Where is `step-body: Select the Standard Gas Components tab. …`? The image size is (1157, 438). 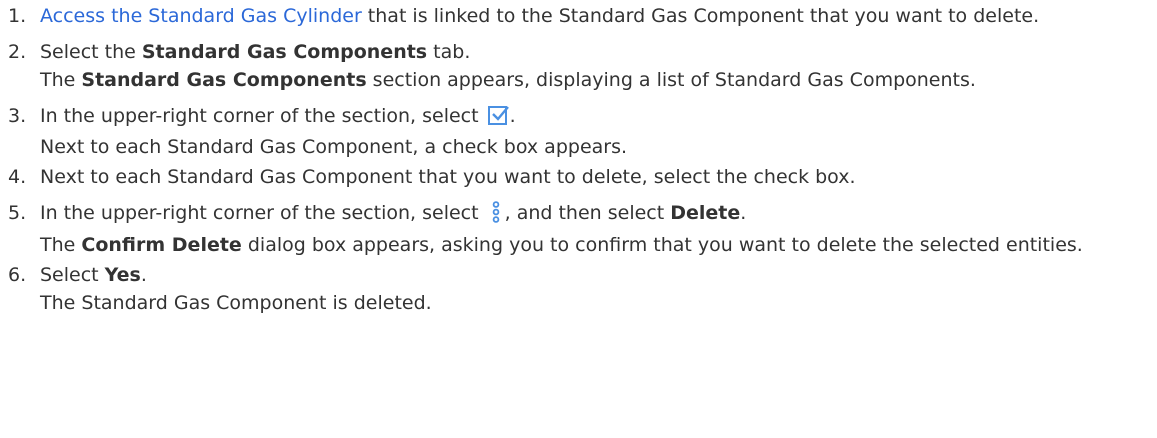 step-body: Select the Standard Gas Components tab. … is located at coordinates (598, 66).